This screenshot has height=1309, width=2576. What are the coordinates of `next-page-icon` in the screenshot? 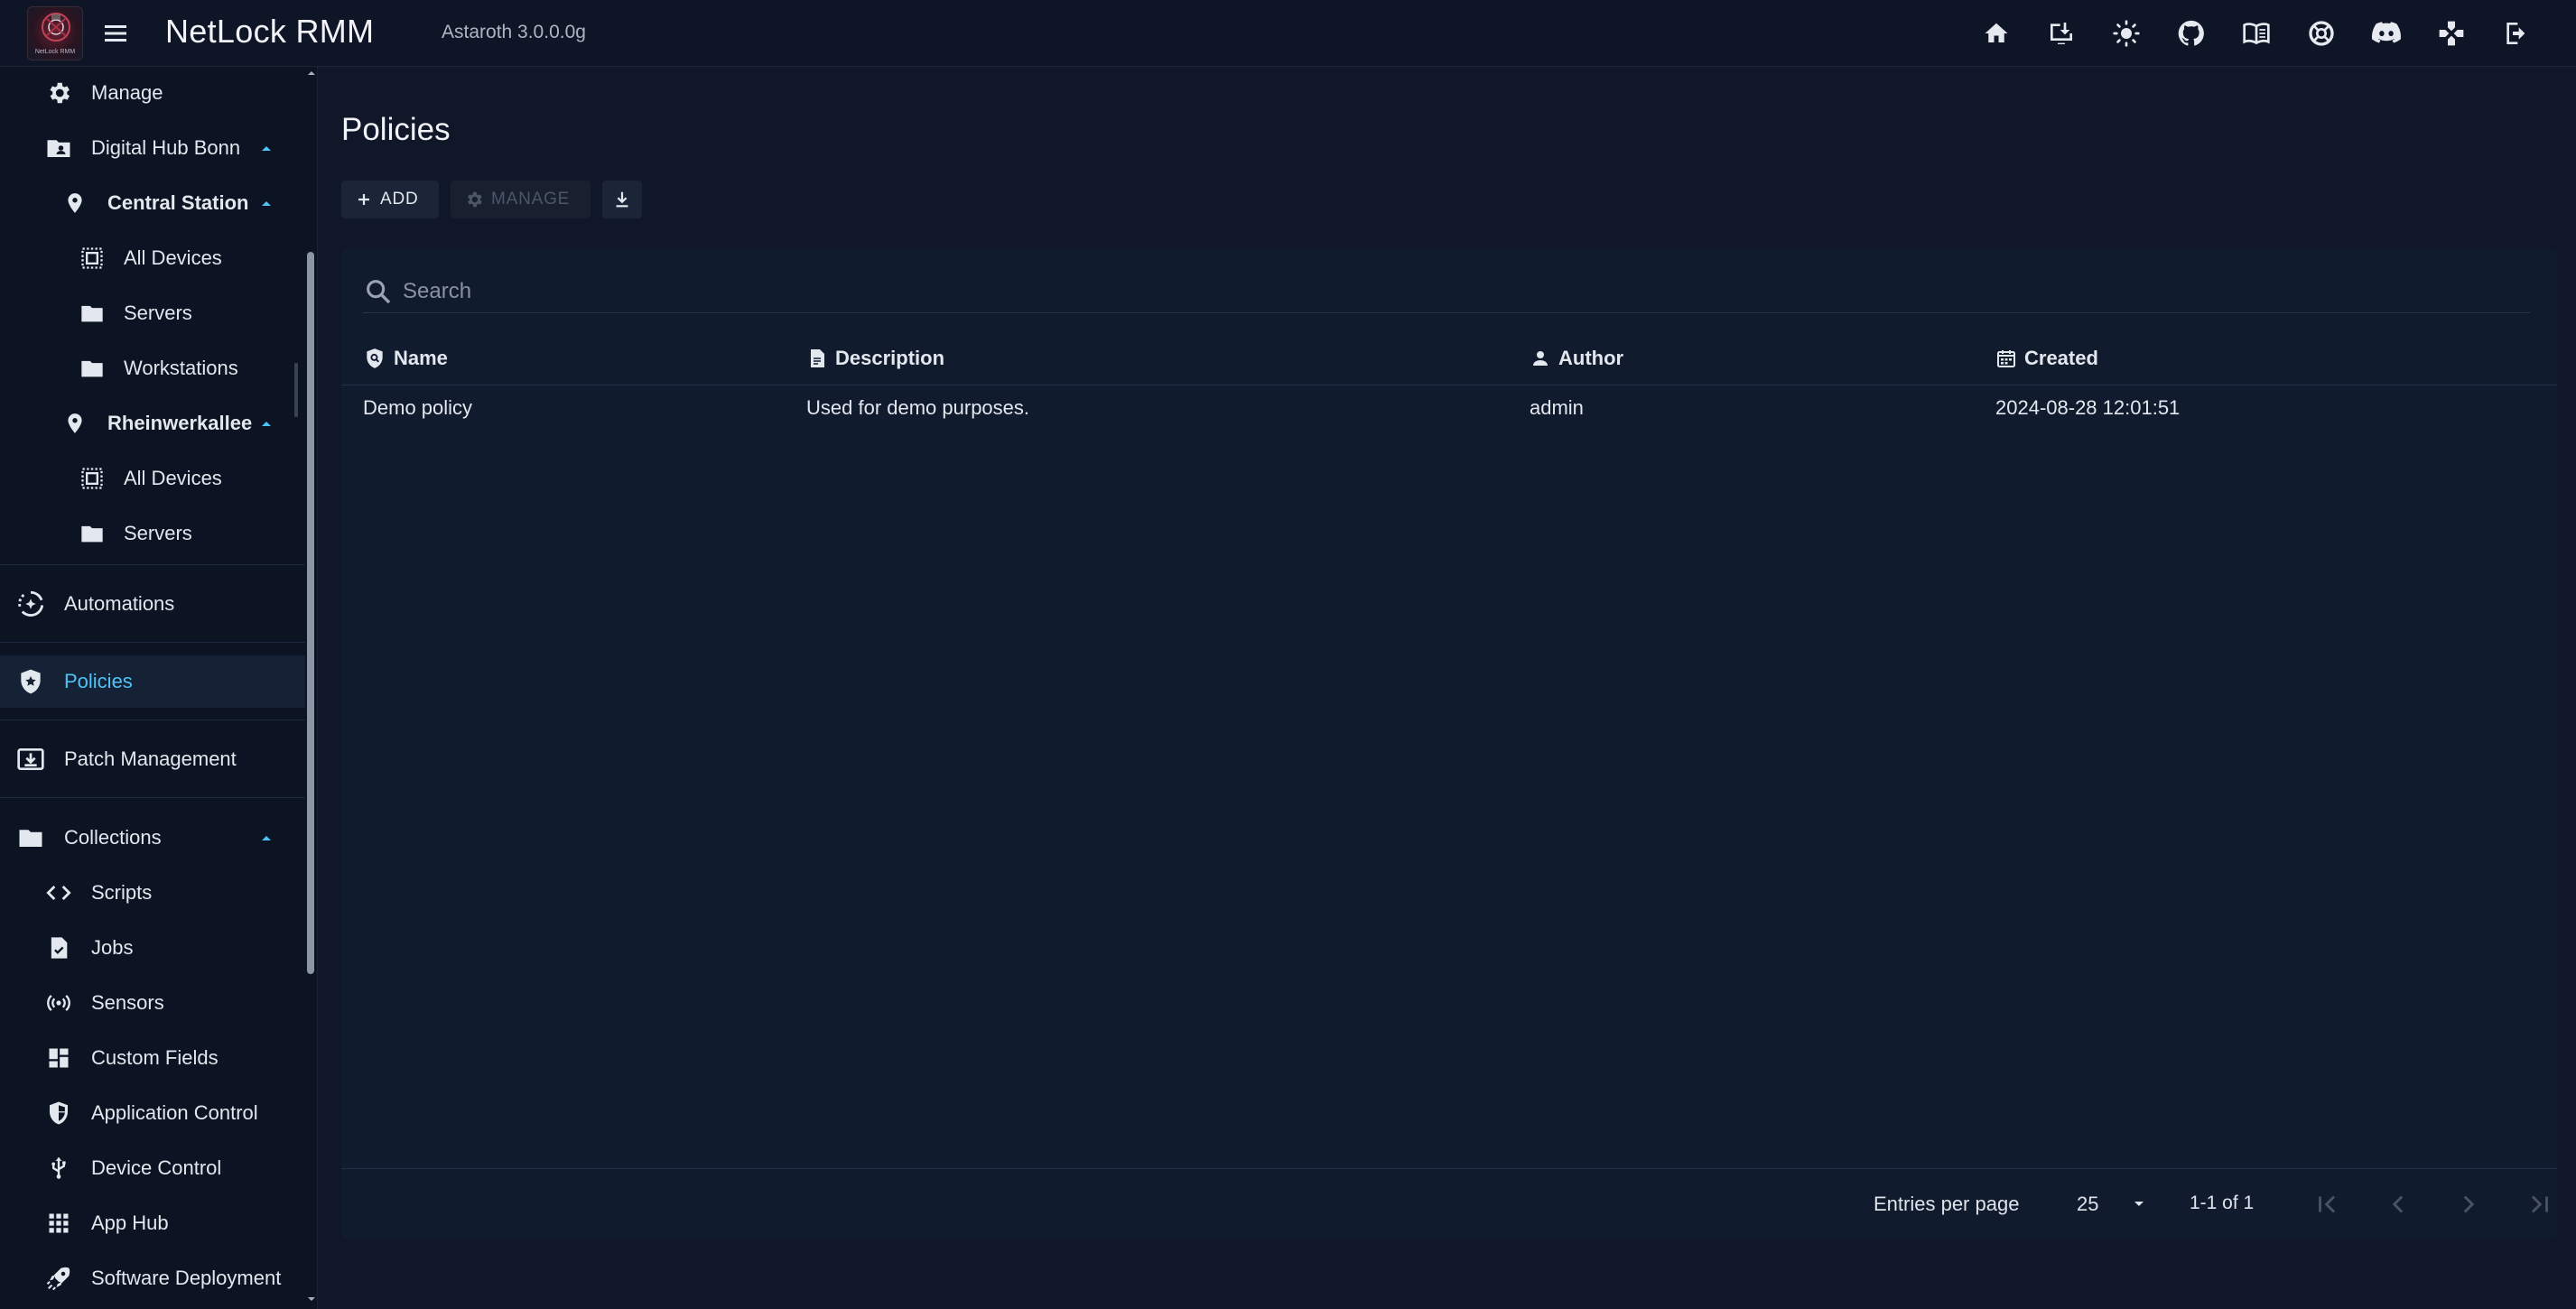 It's located at (2468, 1204).